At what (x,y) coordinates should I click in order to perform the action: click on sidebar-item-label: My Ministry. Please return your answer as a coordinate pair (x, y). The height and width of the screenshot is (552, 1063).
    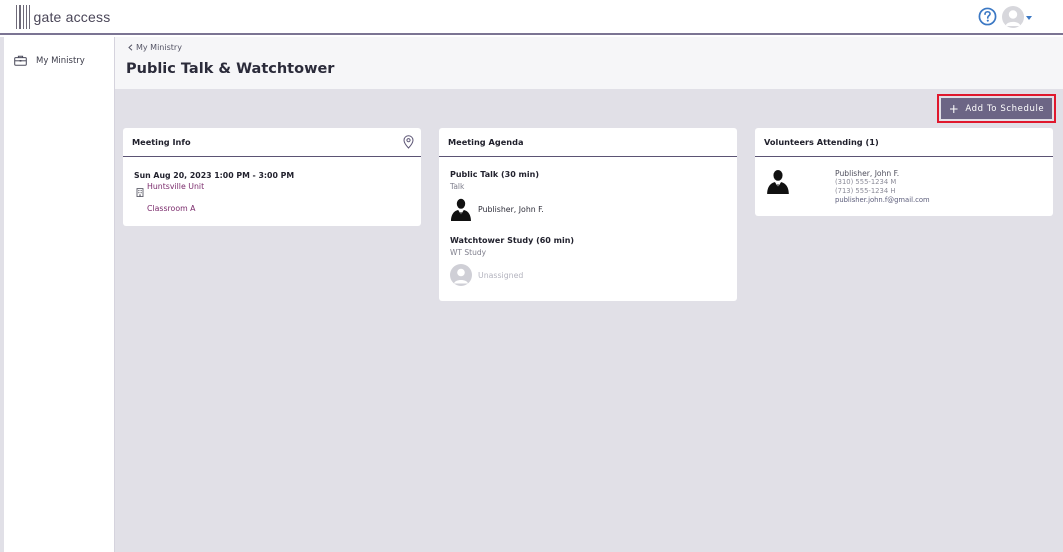
    Looking at the image, I should click on (60, 60).